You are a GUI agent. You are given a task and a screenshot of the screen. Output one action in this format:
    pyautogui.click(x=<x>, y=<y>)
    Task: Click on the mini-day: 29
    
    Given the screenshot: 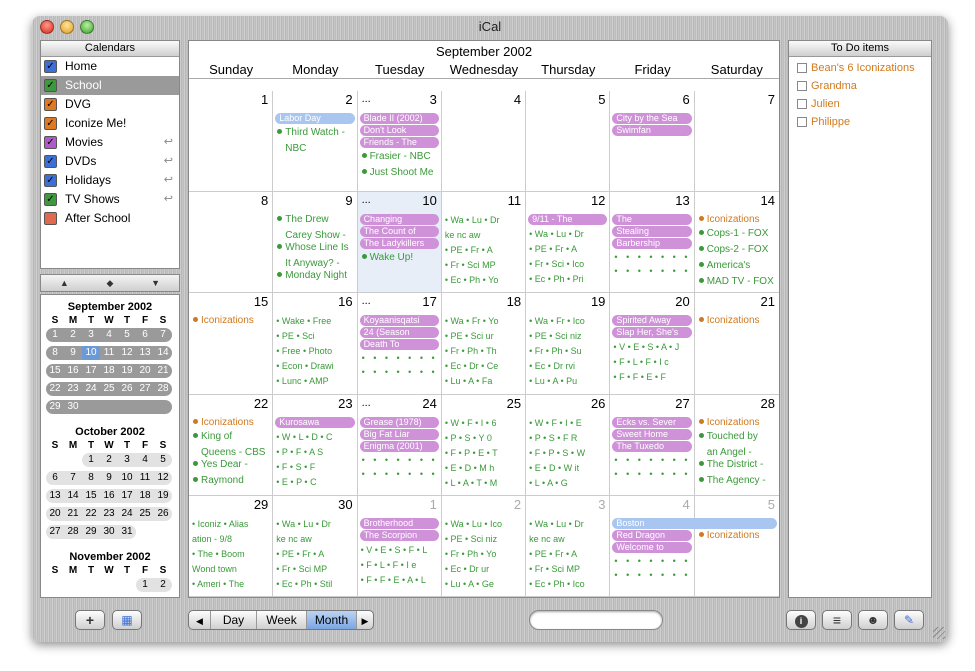 What is the action you would take?
    pyautogui.click(x=55, y=407)
    